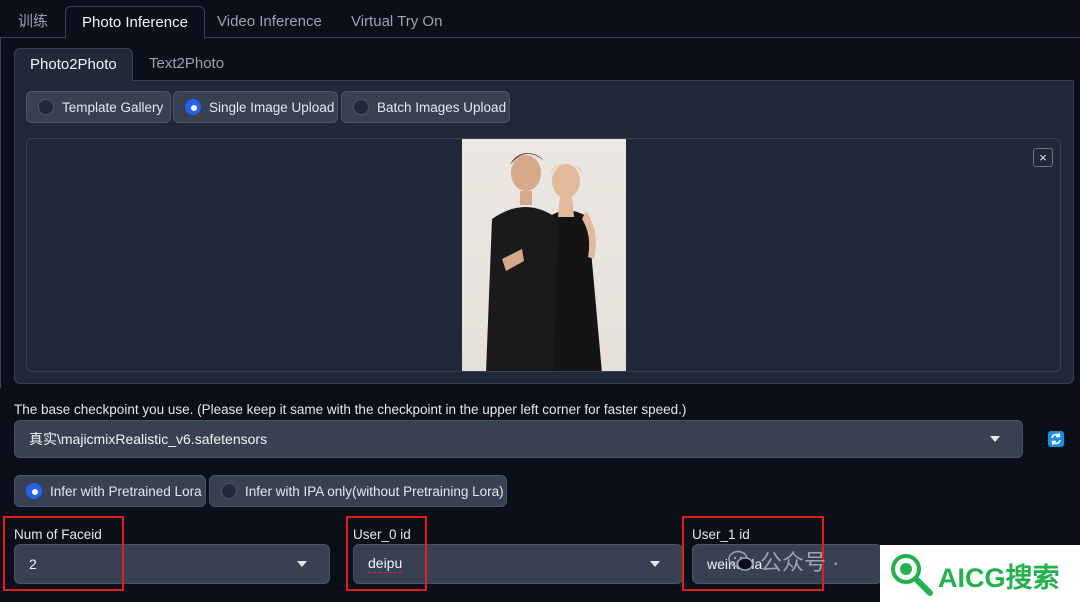 The width and height of the screenshot is (1080, 602). Describe the element at coordinates (741, 560) in the screenshot. I see `wechat-icon` at that location.